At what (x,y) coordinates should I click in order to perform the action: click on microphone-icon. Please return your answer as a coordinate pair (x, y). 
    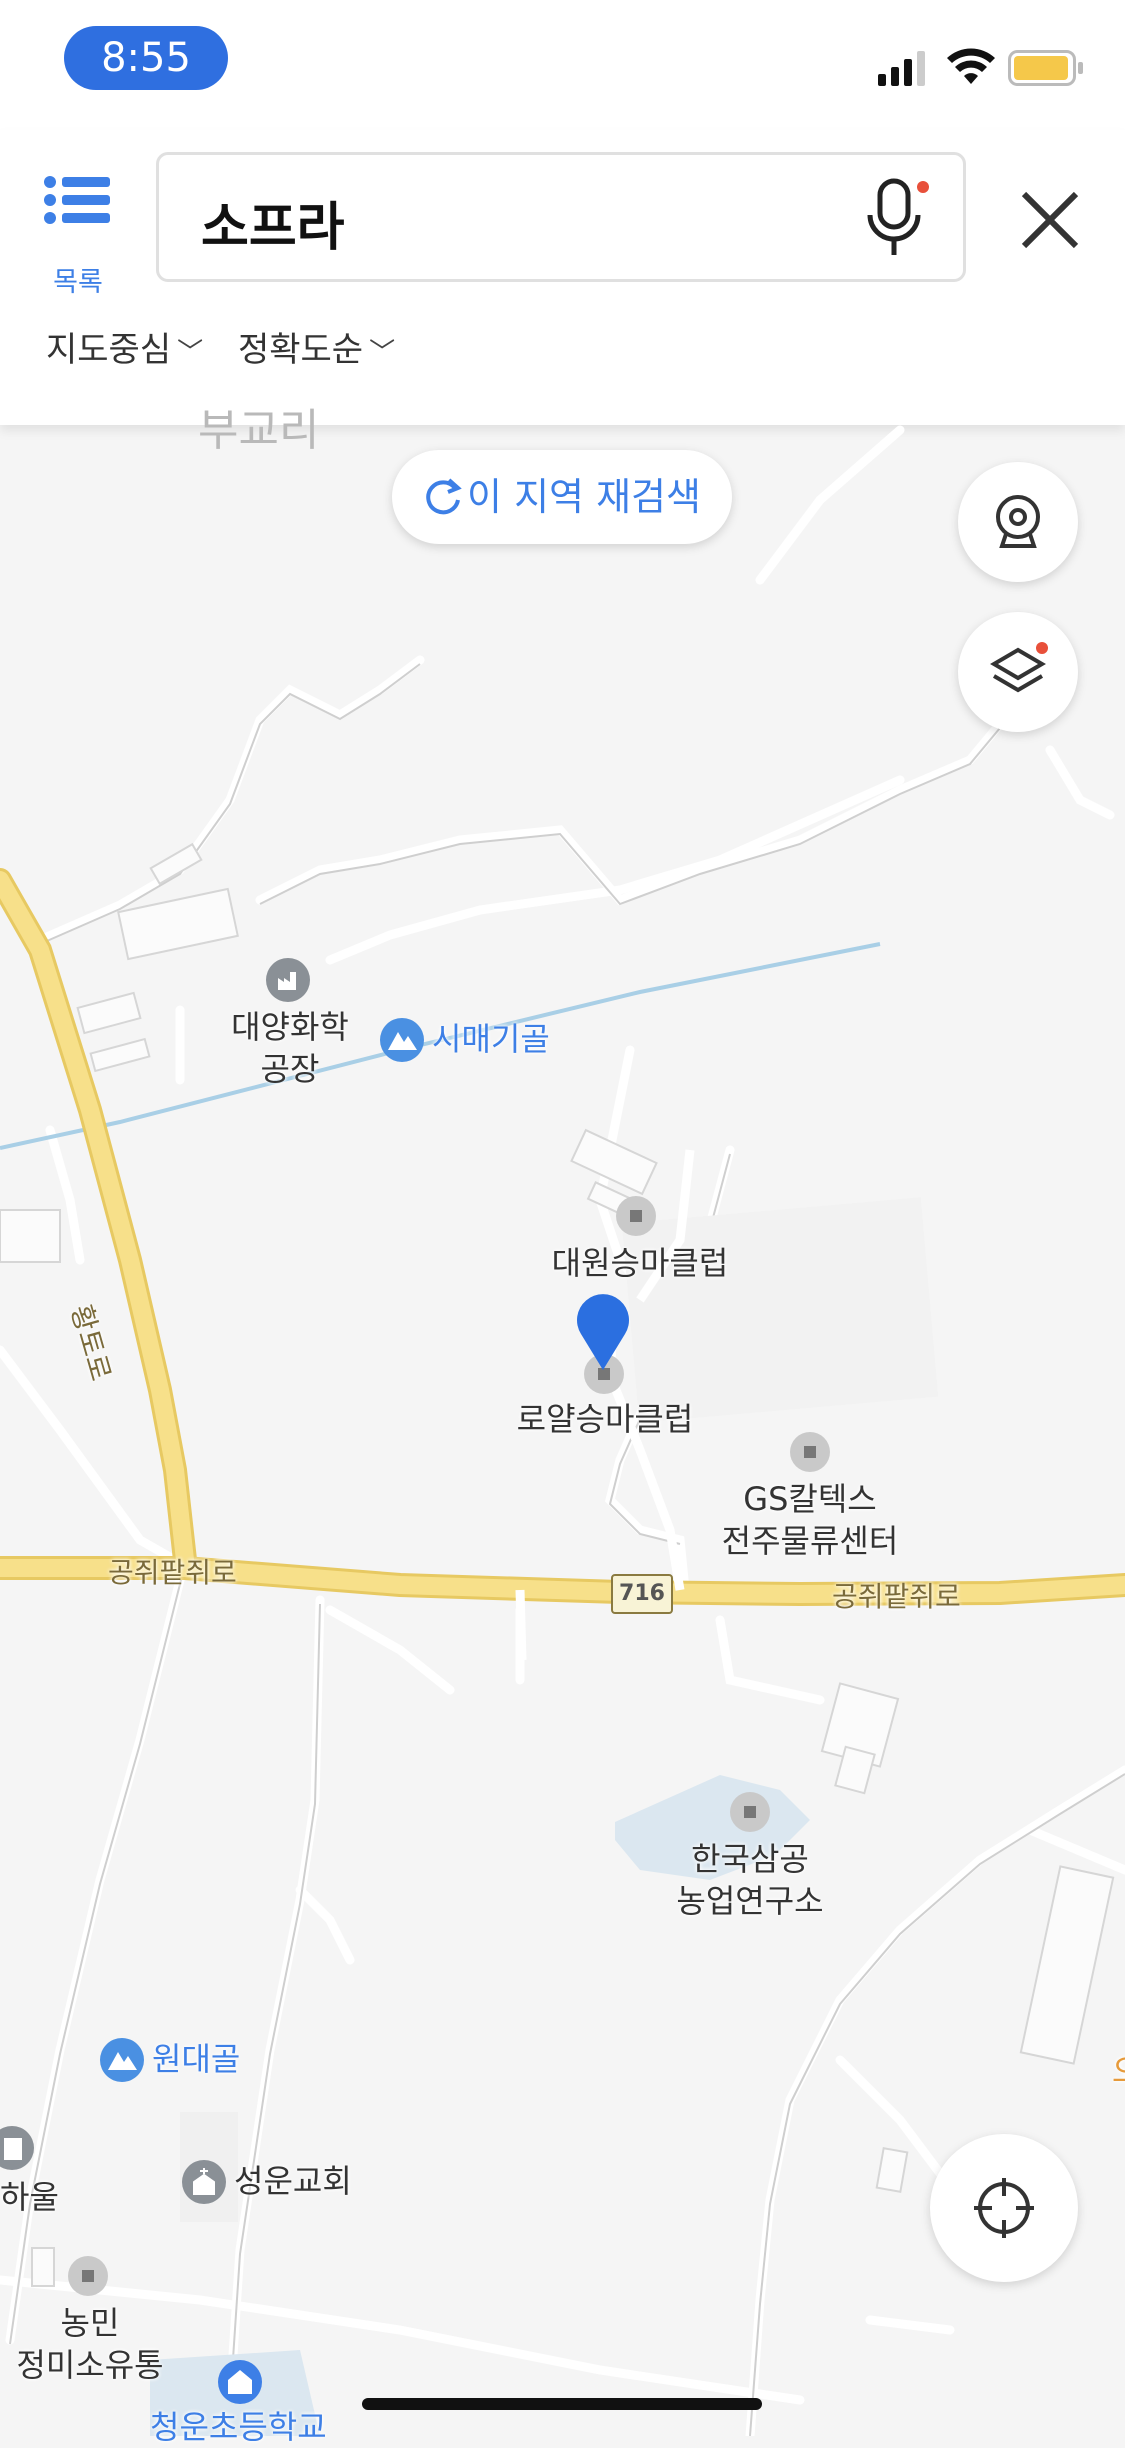
    Looking at the image, I should click on (898, 216).